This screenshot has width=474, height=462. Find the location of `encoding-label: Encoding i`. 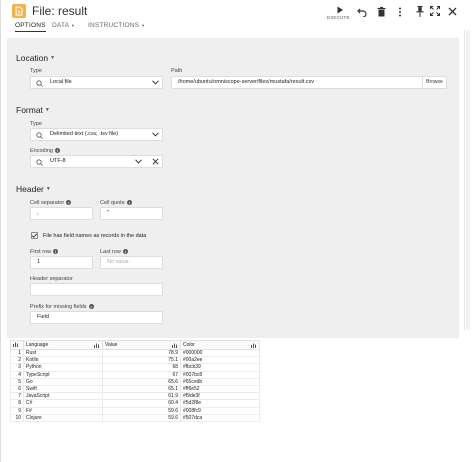

encoding-label: Encoding i is located at coordinates (45, 151).